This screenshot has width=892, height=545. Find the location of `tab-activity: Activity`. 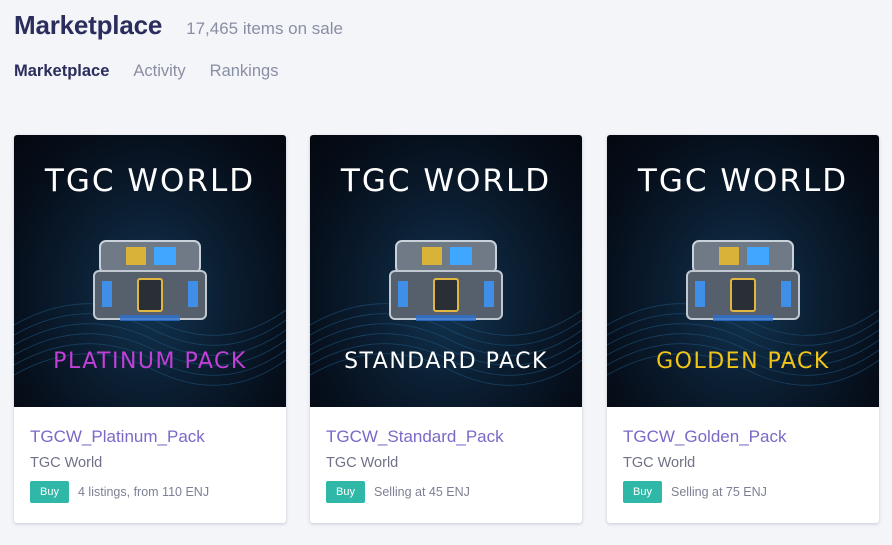

tab-activity: Activity is located at coordinates (159, 71).